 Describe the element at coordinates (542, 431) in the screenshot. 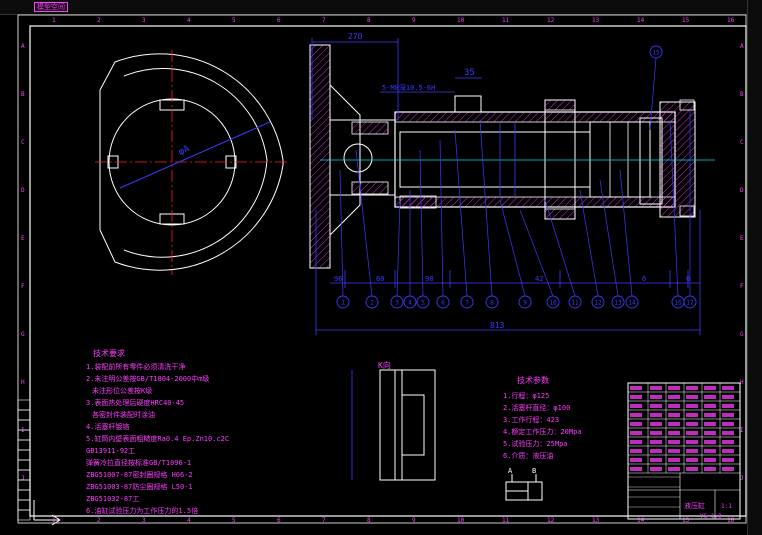

I see `tech-param-line: 4.额定工作压力：20Mpa` at that location.